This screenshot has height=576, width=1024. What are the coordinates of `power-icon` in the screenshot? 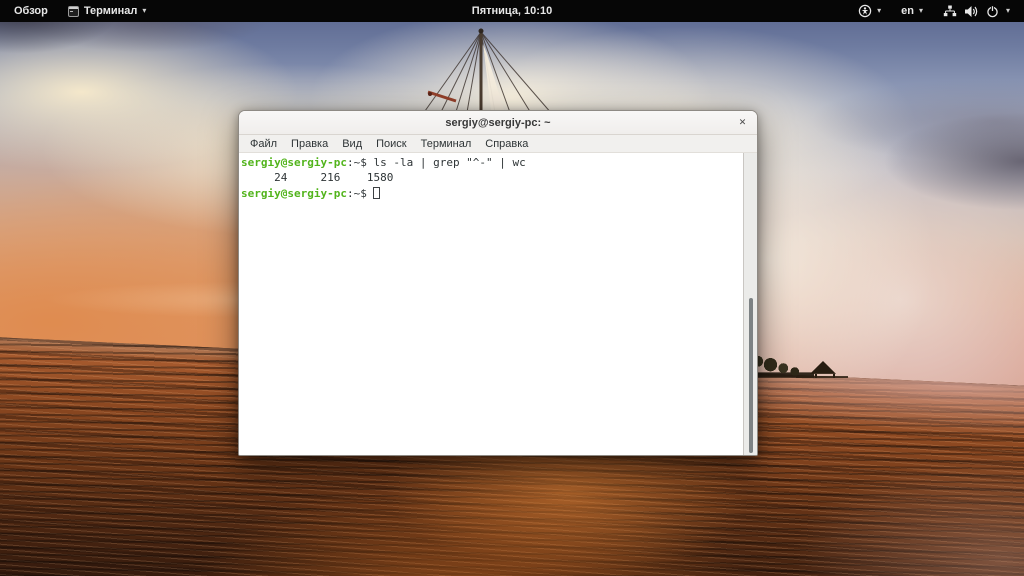 It's located at (992, 11).